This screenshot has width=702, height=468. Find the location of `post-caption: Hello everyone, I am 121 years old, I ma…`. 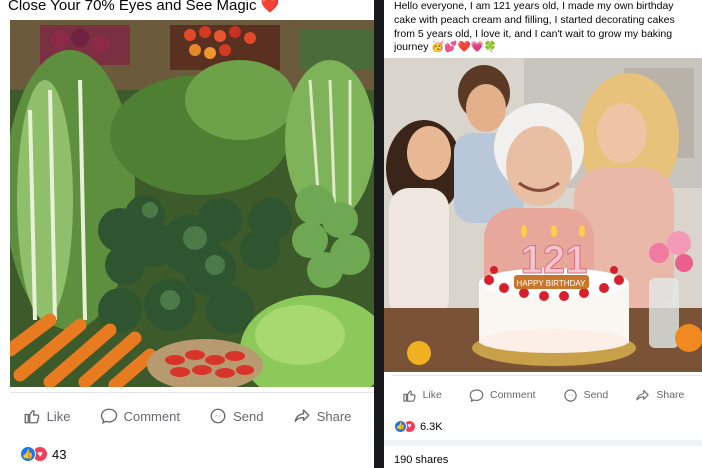

post-caption: Hello everyone, I am 121 years old, I ma… is located at coordinates (534, 27).